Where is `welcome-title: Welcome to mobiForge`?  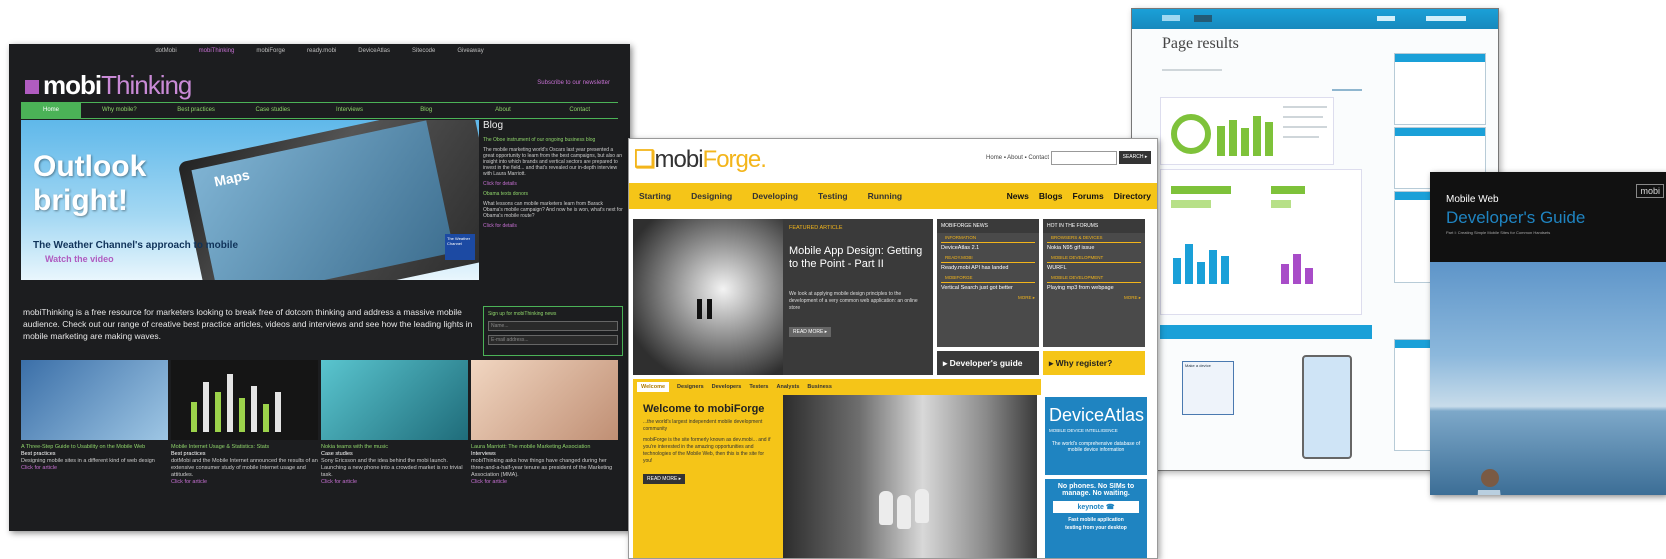
welcome-title: Welcome to mobiForge is located at coordinates (704, 409).